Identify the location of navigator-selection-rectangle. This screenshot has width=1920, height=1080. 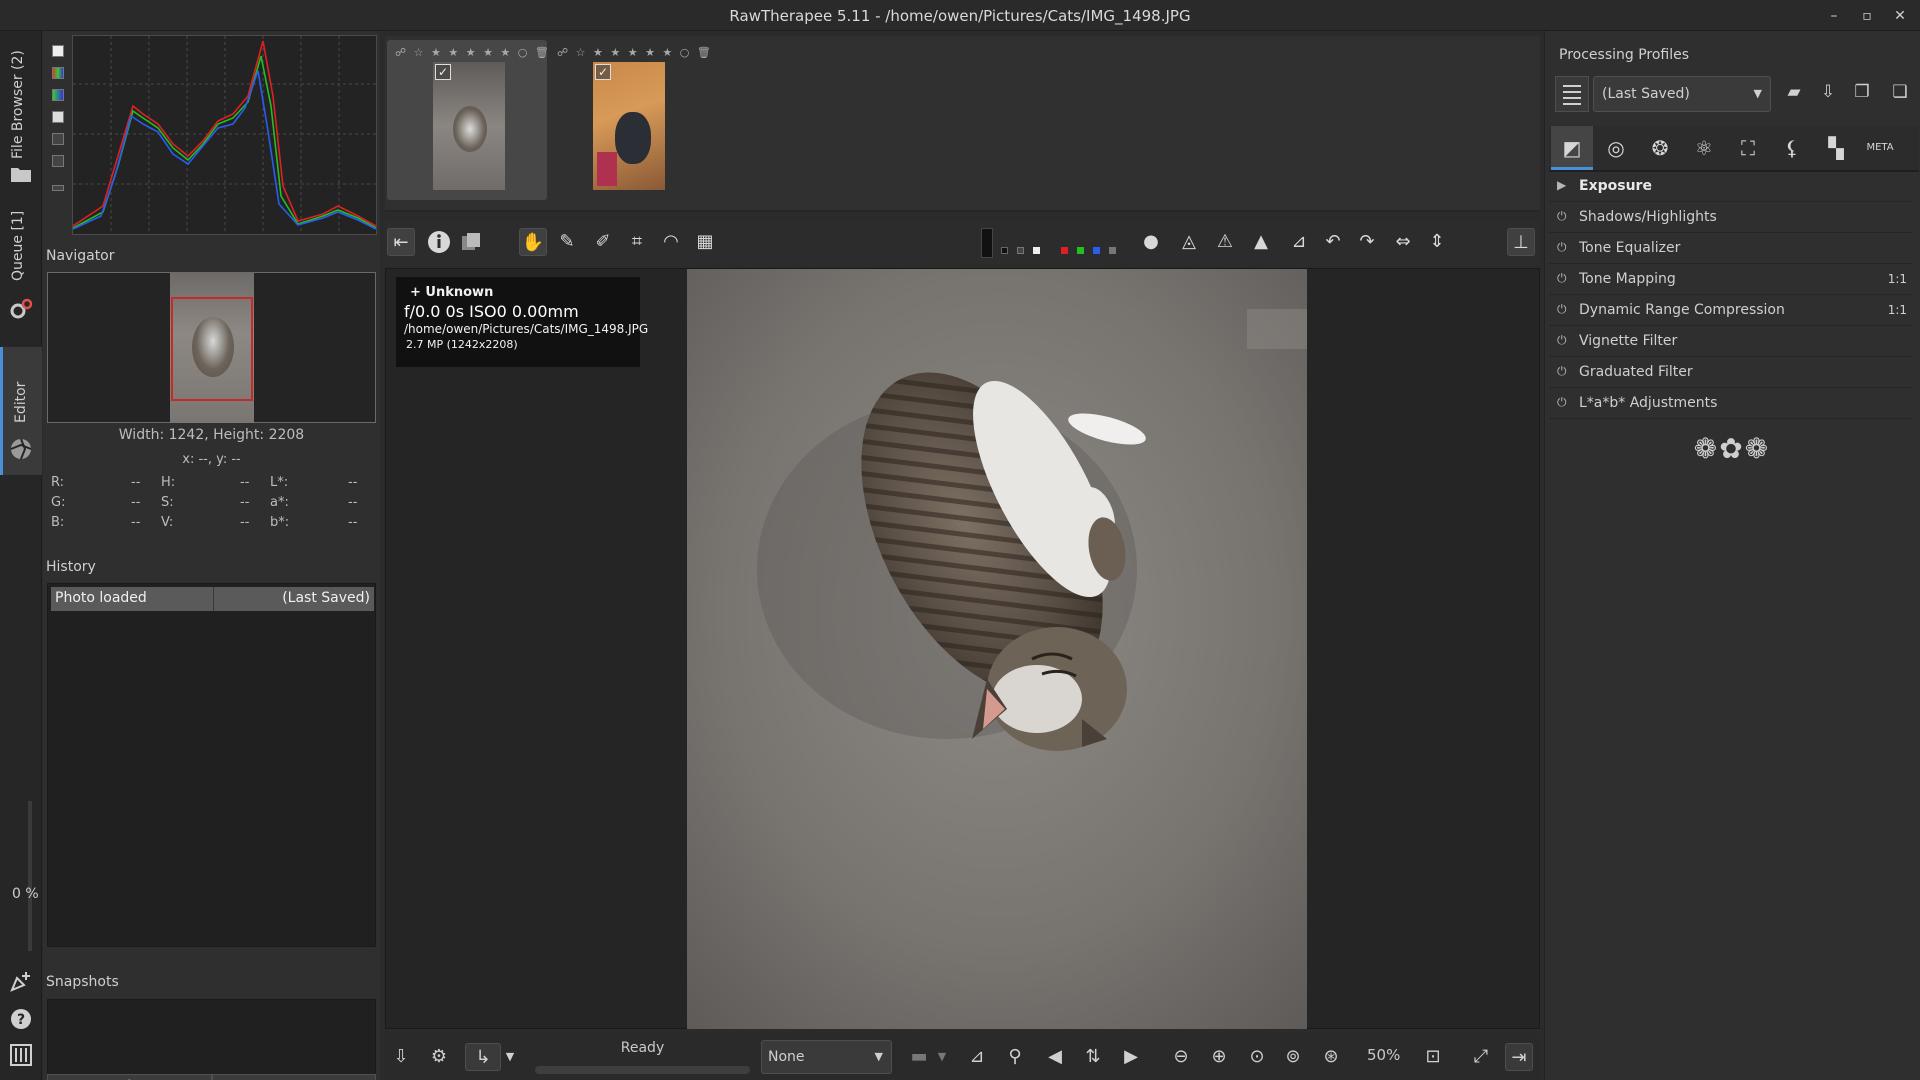
(212, 349).